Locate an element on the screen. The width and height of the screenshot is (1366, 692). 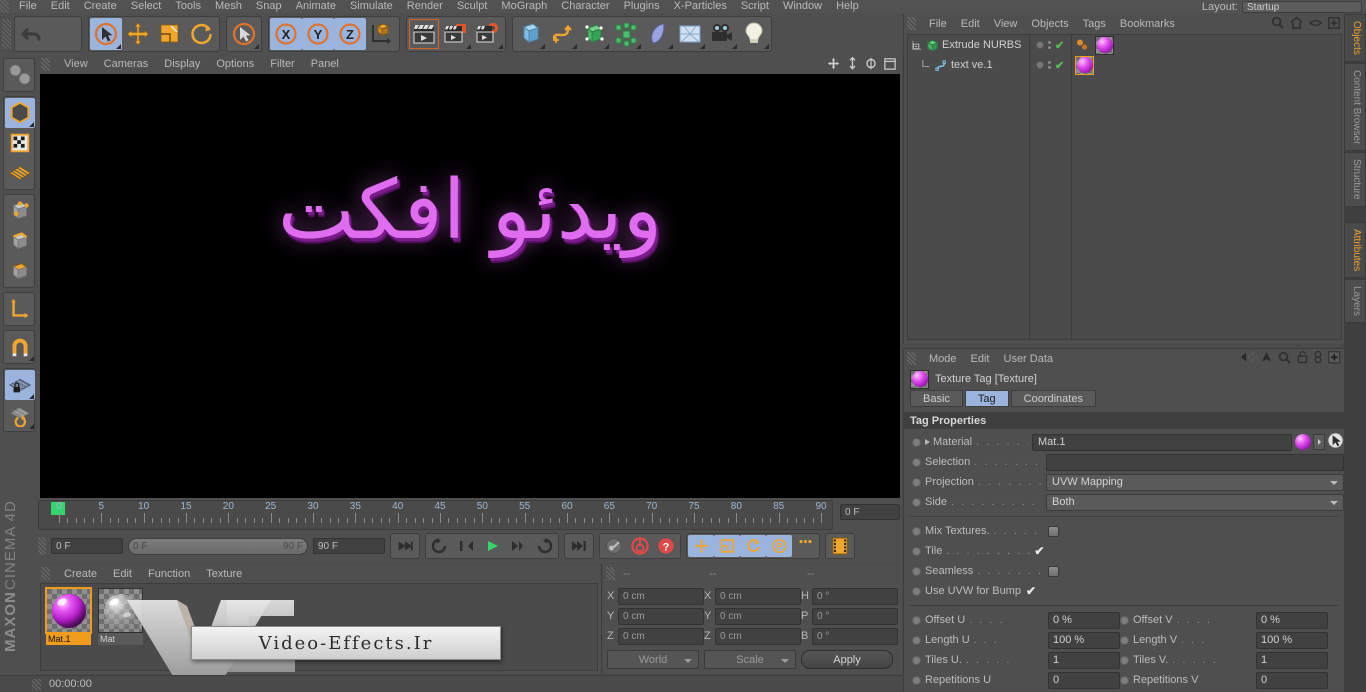
selection-tool-secondary is located at coordinates (244, 34).